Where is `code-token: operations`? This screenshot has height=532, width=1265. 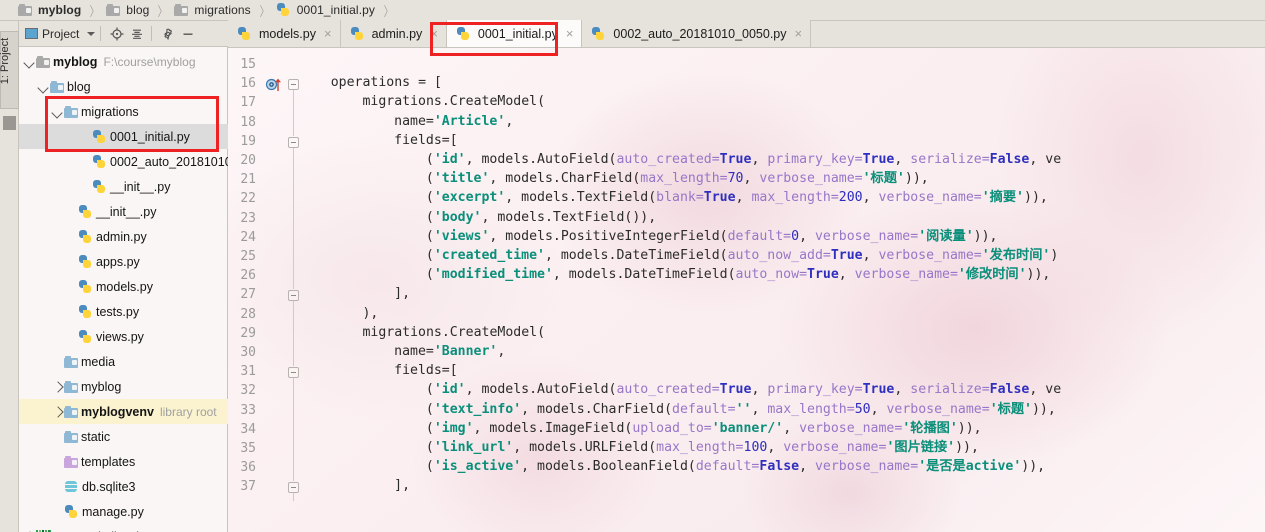
code-token: operations is located at coordinates (374, 83).